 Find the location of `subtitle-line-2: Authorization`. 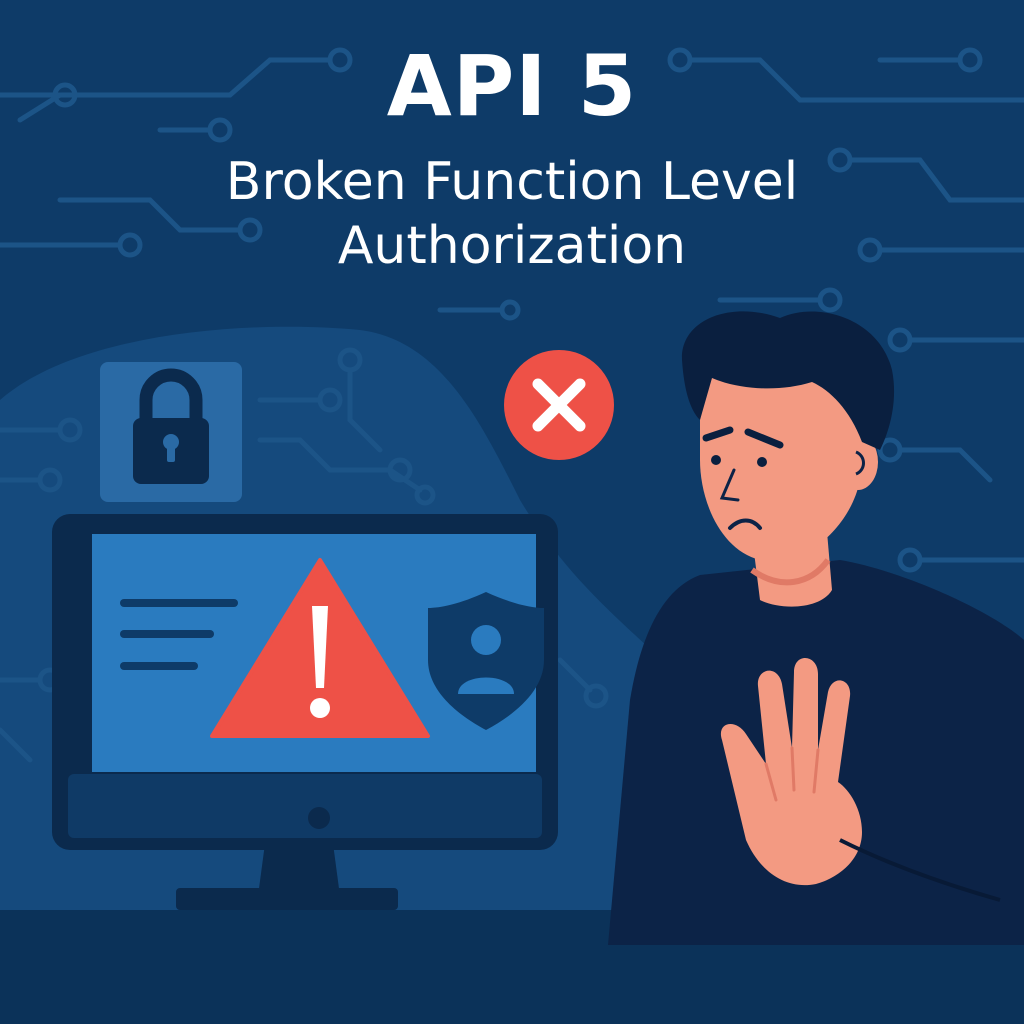

subtitle-line-2: Authorization is located at coordinates (512, 246).